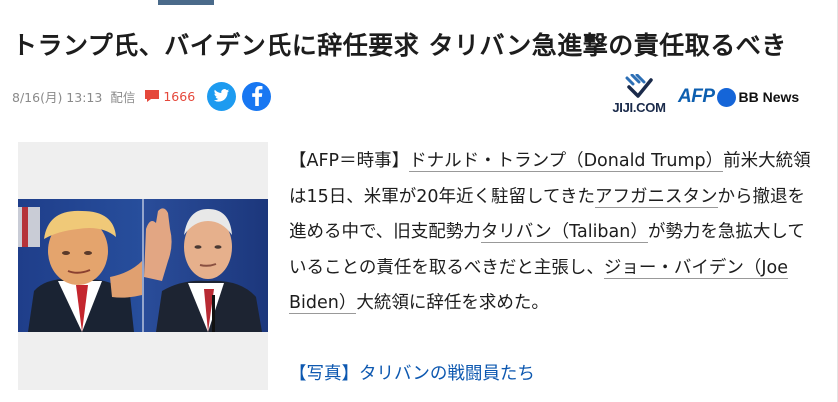  I want to click on bb-news-wordmark: BB News, so click(769, 97).